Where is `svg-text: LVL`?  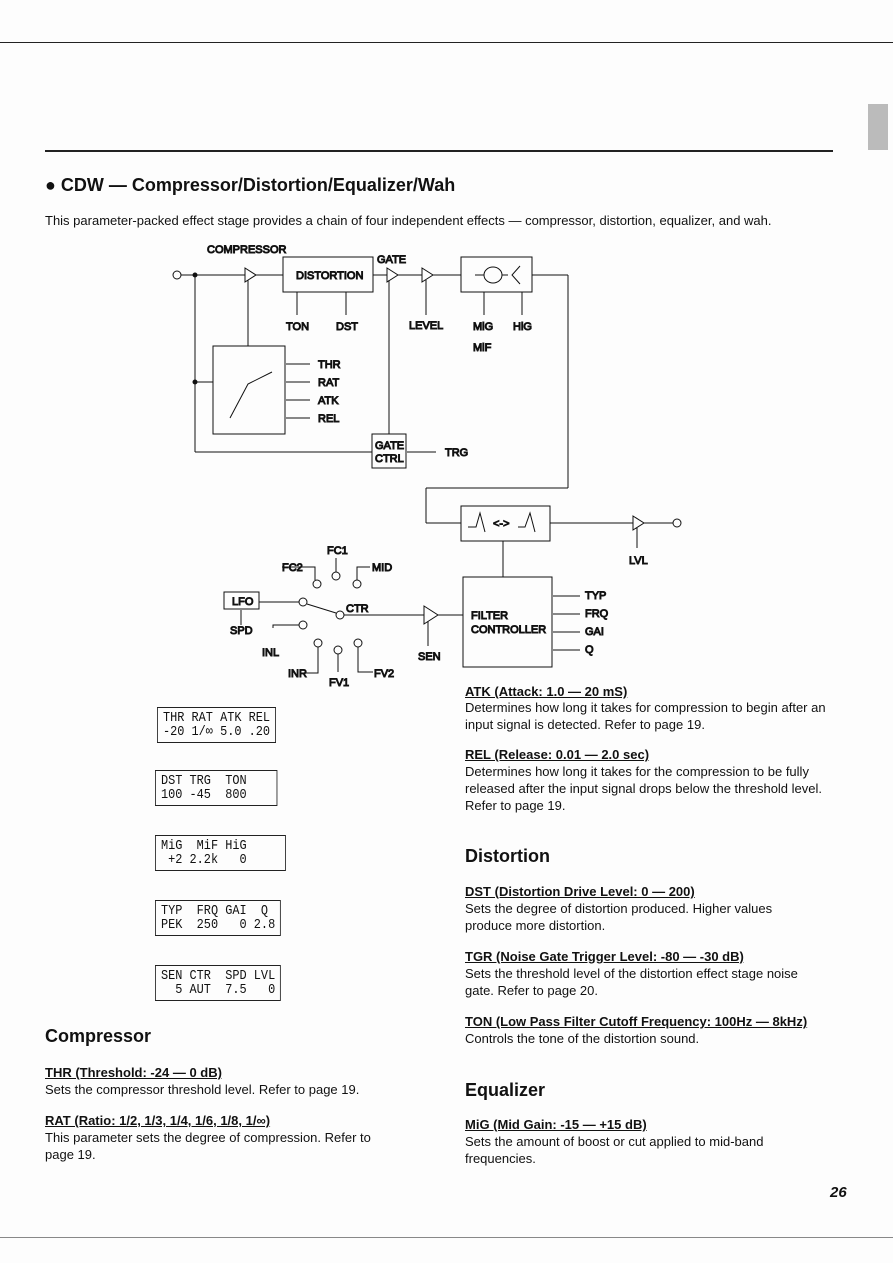 svg-text: LVL is located at coordinates (638, 561).